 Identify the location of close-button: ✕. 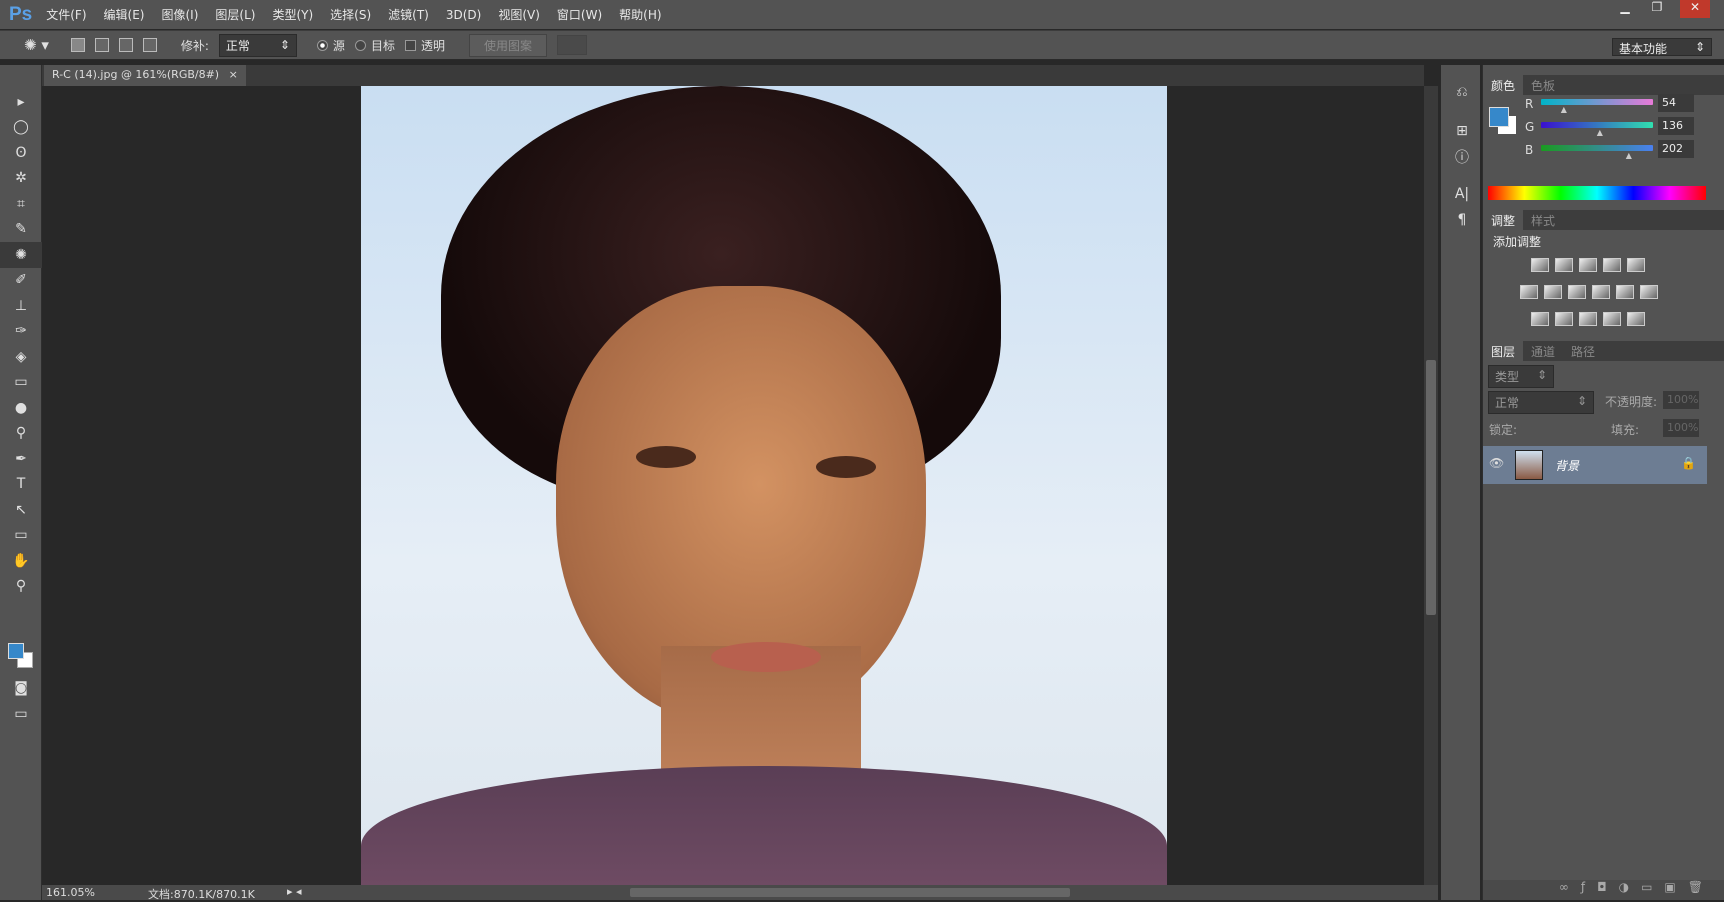
(1695, 9).